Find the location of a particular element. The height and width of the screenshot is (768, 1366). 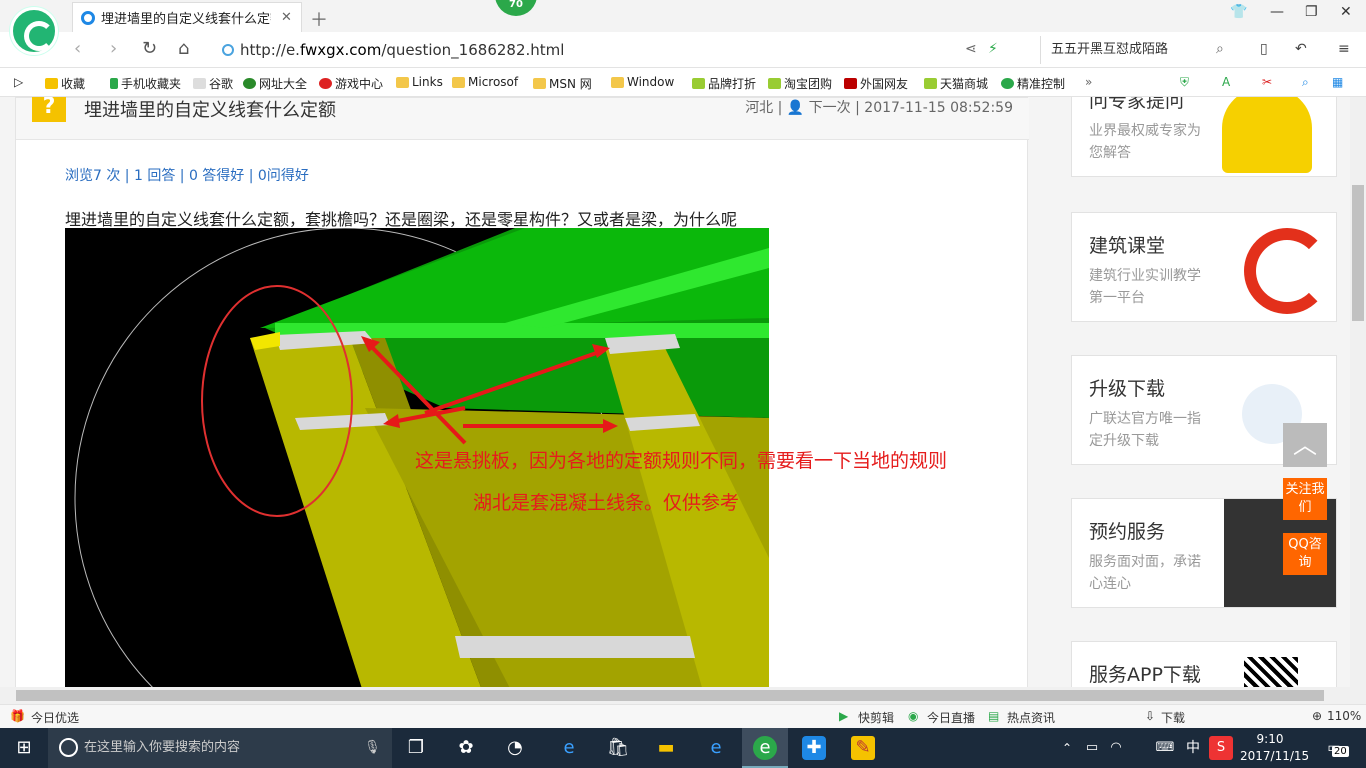

grid-icon: ▦ is located at coordinates (1337, 82).